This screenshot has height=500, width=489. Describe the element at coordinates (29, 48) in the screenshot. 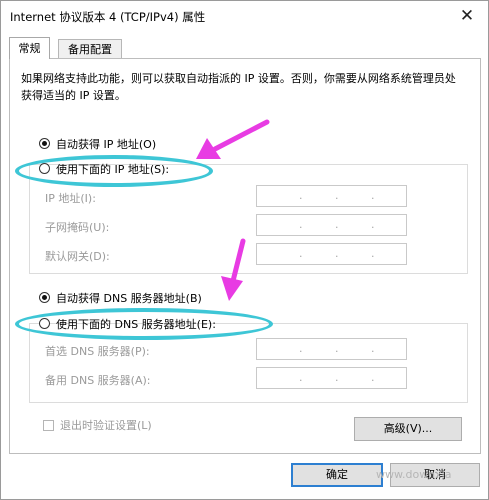

I see `tab-general: 常规` at that location.